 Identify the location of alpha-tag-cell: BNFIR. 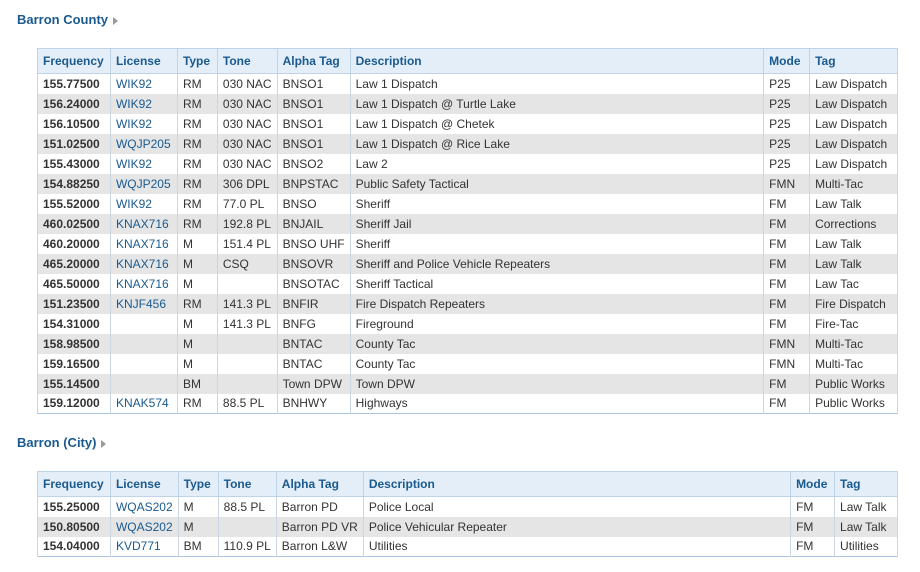
(313, 303).